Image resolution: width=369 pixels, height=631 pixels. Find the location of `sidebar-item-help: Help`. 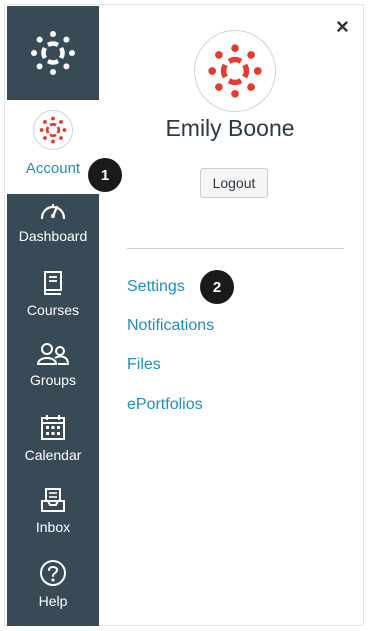

sidebar-item-help: Help is located at coordinates (53, 584).